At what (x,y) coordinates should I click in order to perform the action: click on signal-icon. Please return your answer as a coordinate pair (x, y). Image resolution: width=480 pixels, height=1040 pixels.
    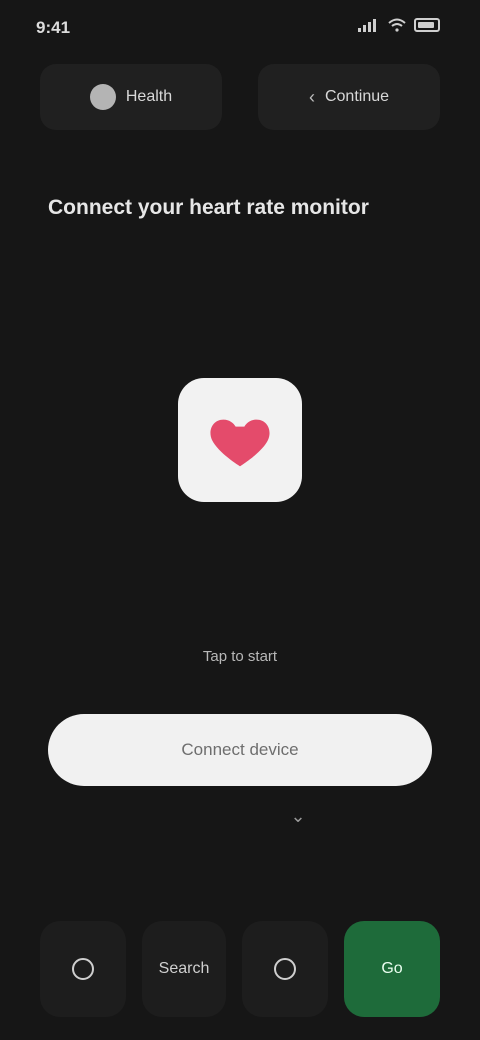
    Looking at the image, I should click on (367, 25).